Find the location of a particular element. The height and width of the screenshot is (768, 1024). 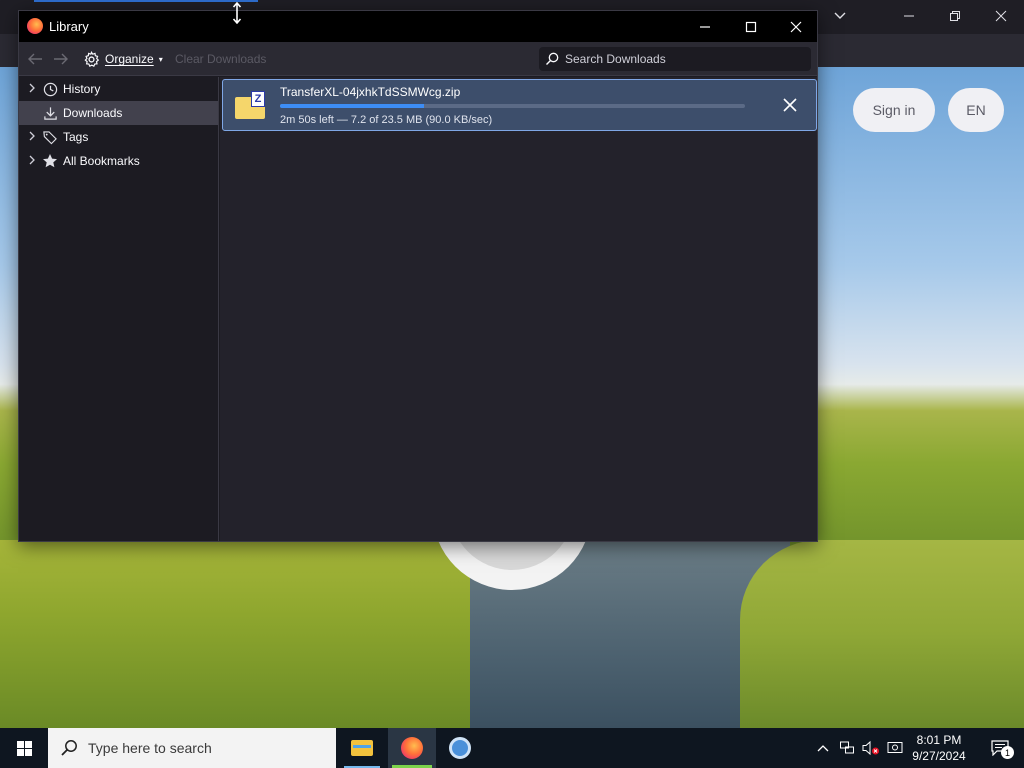

download-icon is located at coordinates (50, 113).